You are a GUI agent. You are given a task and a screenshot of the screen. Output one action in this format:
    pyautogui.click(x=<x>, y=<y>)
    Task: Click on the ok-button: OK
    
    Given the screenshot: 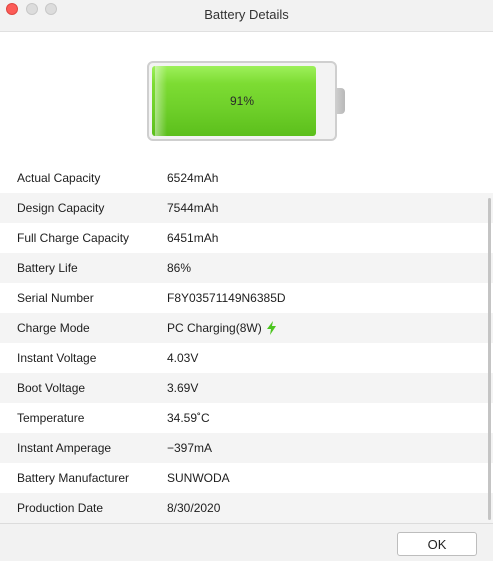 What is the action you would take?
    pyautogui.click(x=437, y=544)
    